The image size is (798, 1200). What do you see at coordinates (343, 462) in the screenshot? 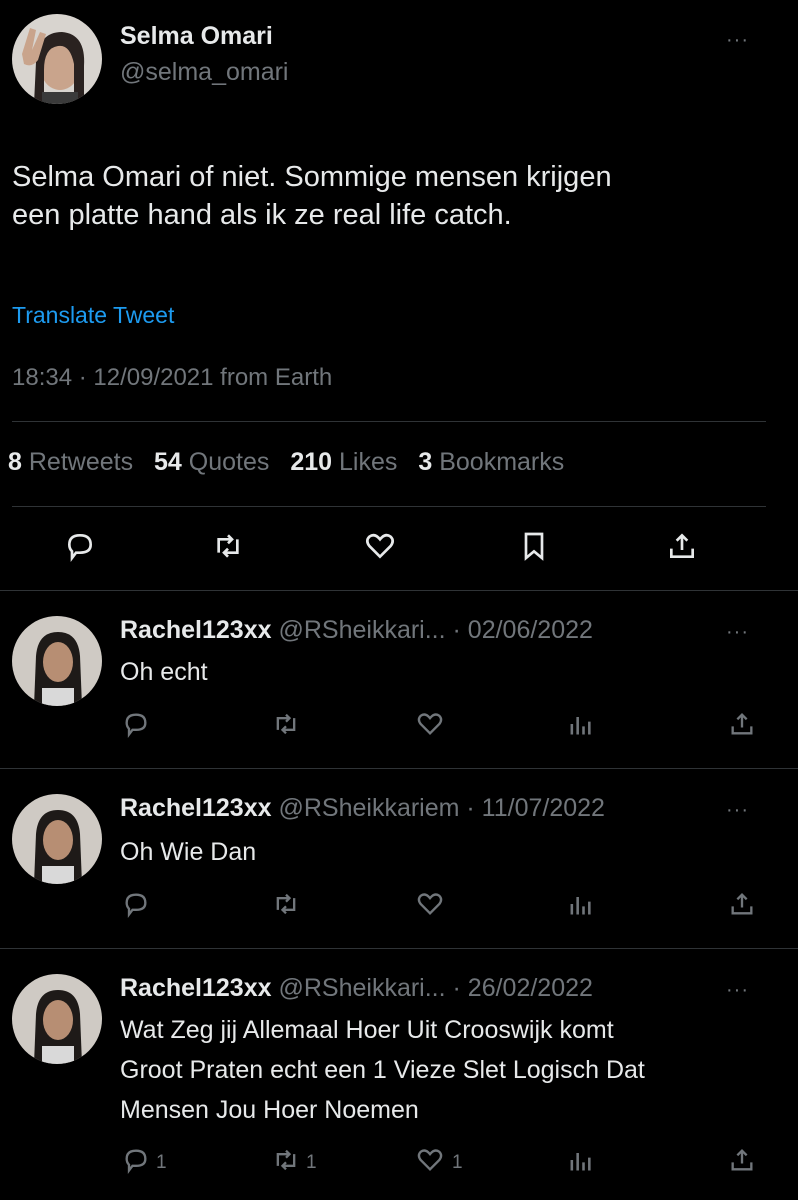
I see `likes-stat: 210 Likes` at bounding box center [343, 462].